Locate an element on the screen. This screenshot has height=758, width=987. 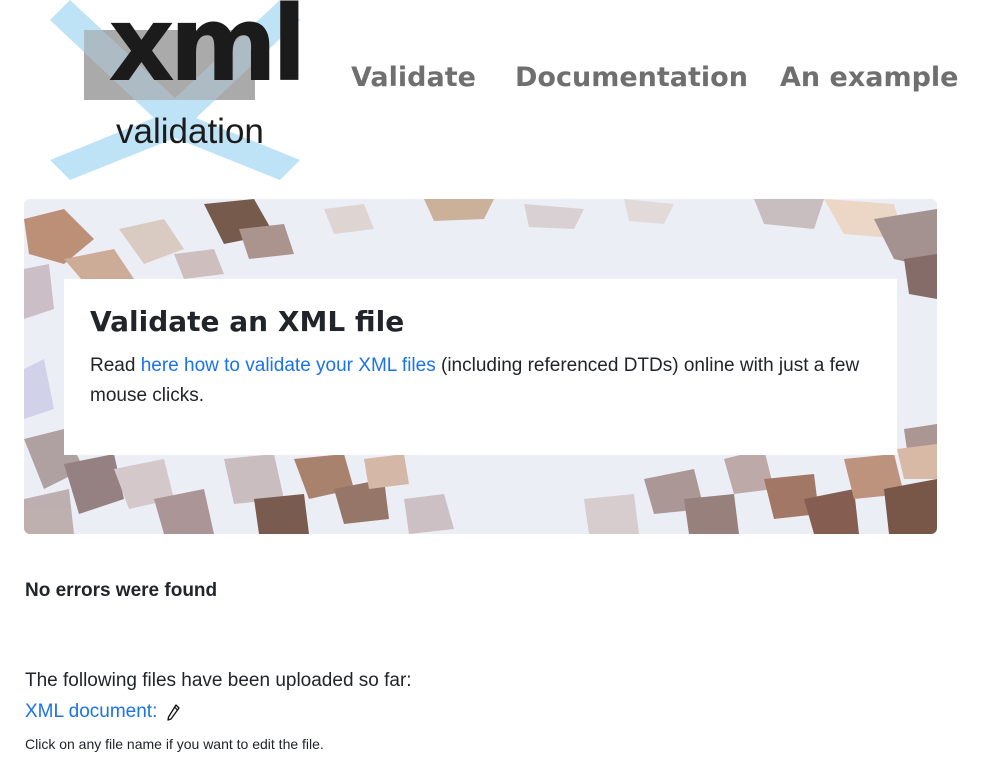
logo-subtitle: validation is located at coordinates (190, 131).